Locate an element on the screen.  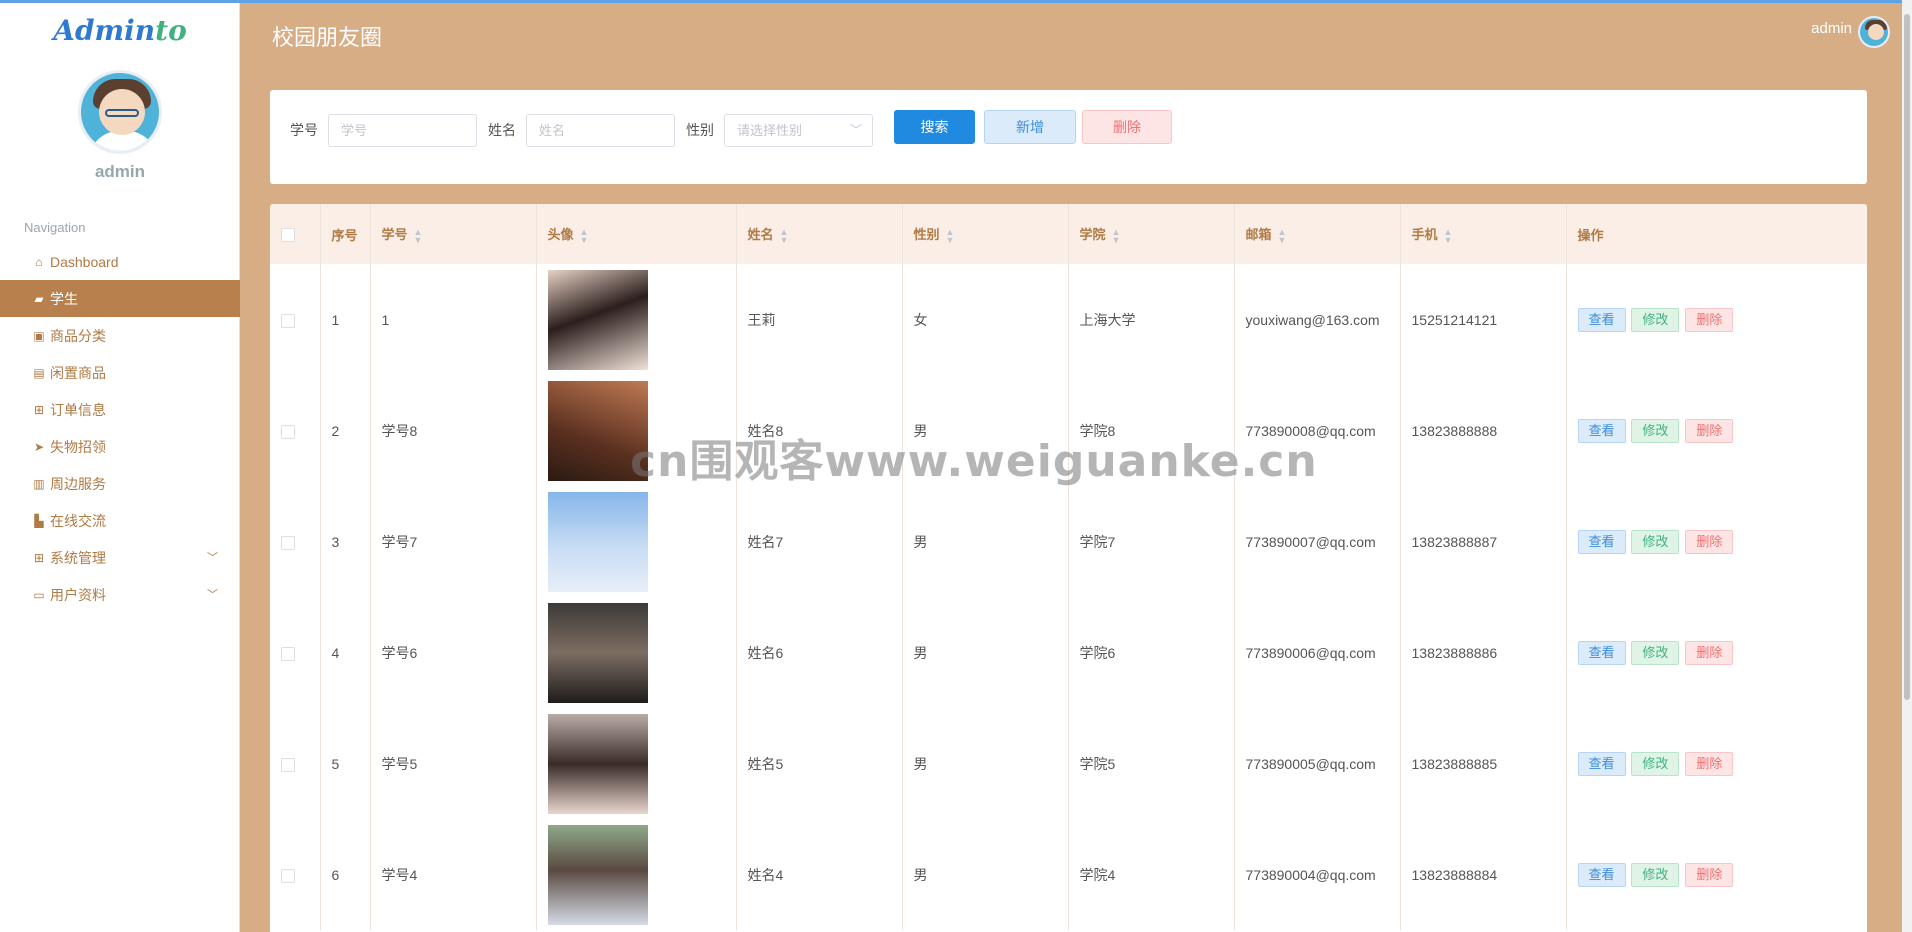
add-button: 新增 is located at coordinates (1030, 127).